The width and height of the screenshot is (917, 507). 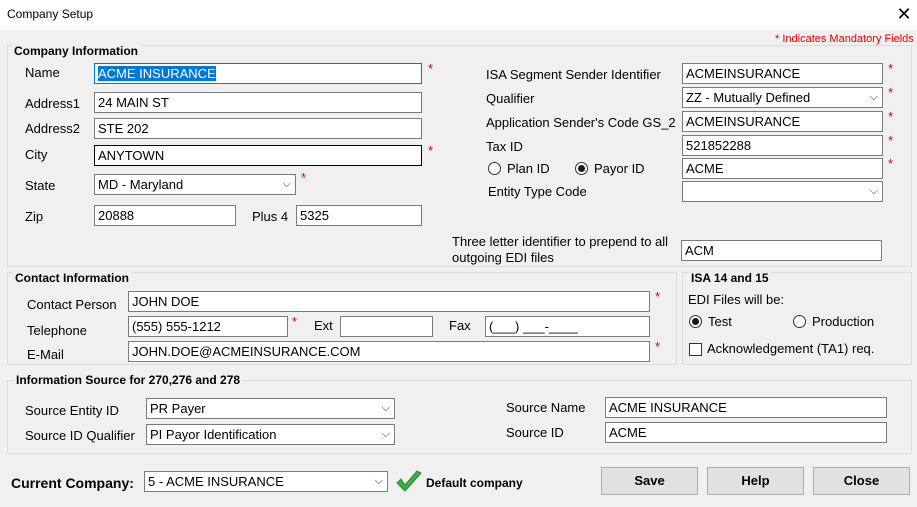 What do you see at coordinates (72, 483) in the screenshot?
I see `current-company-label: Current Company:` at bounding box center [72, 483].